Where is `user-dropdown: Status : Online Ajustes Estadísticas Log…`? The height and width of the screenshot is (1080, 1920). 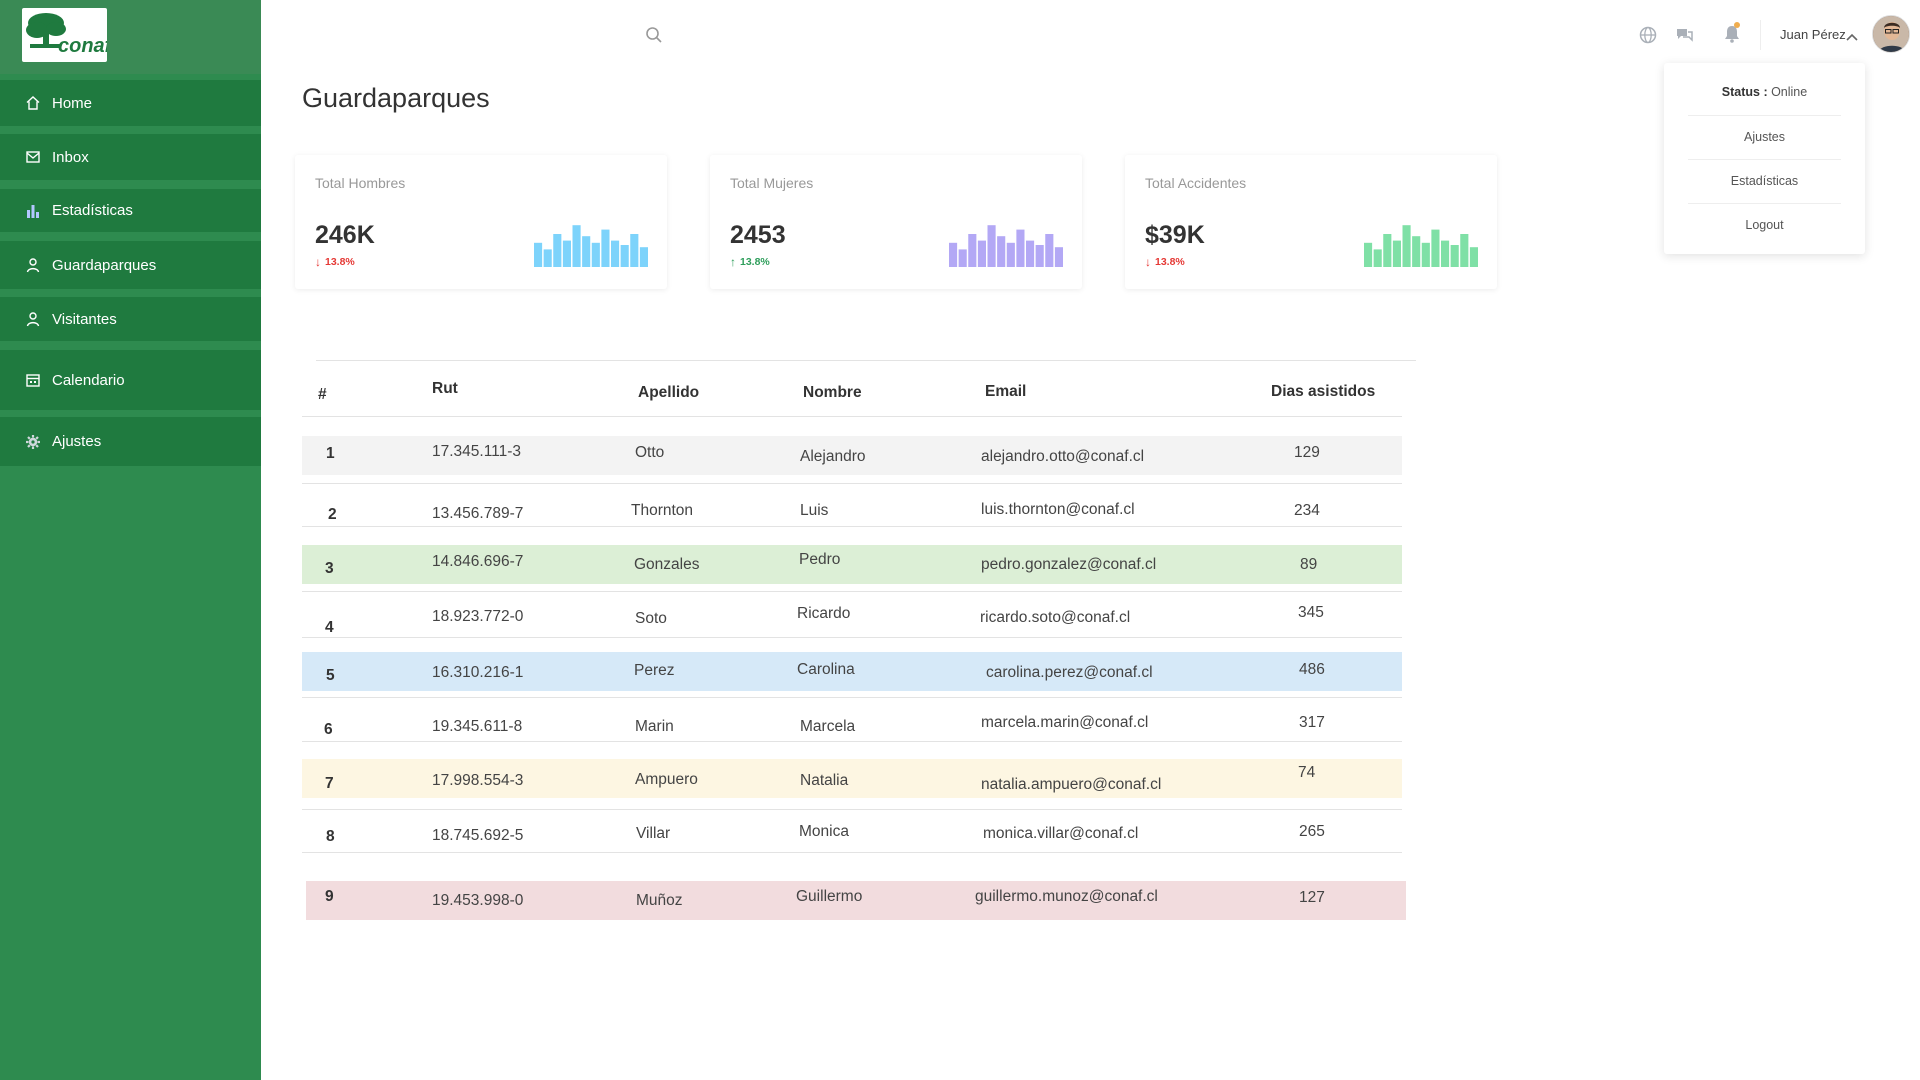 user-dropdown: Status : Online Ajustes Estadísticas Log… is located at coordinates (1764, 158).